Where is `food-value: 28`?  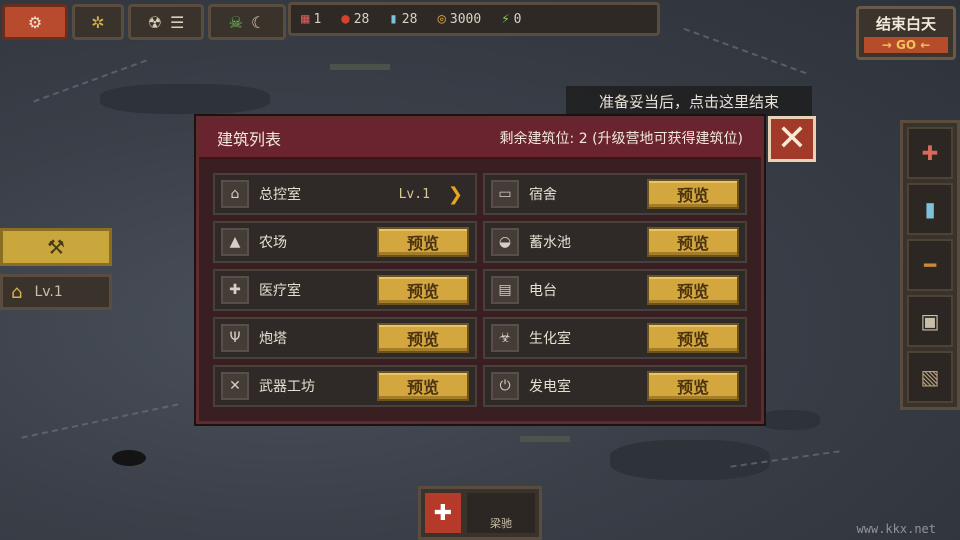
food-value: 28 is located at coordinates (361, 19).